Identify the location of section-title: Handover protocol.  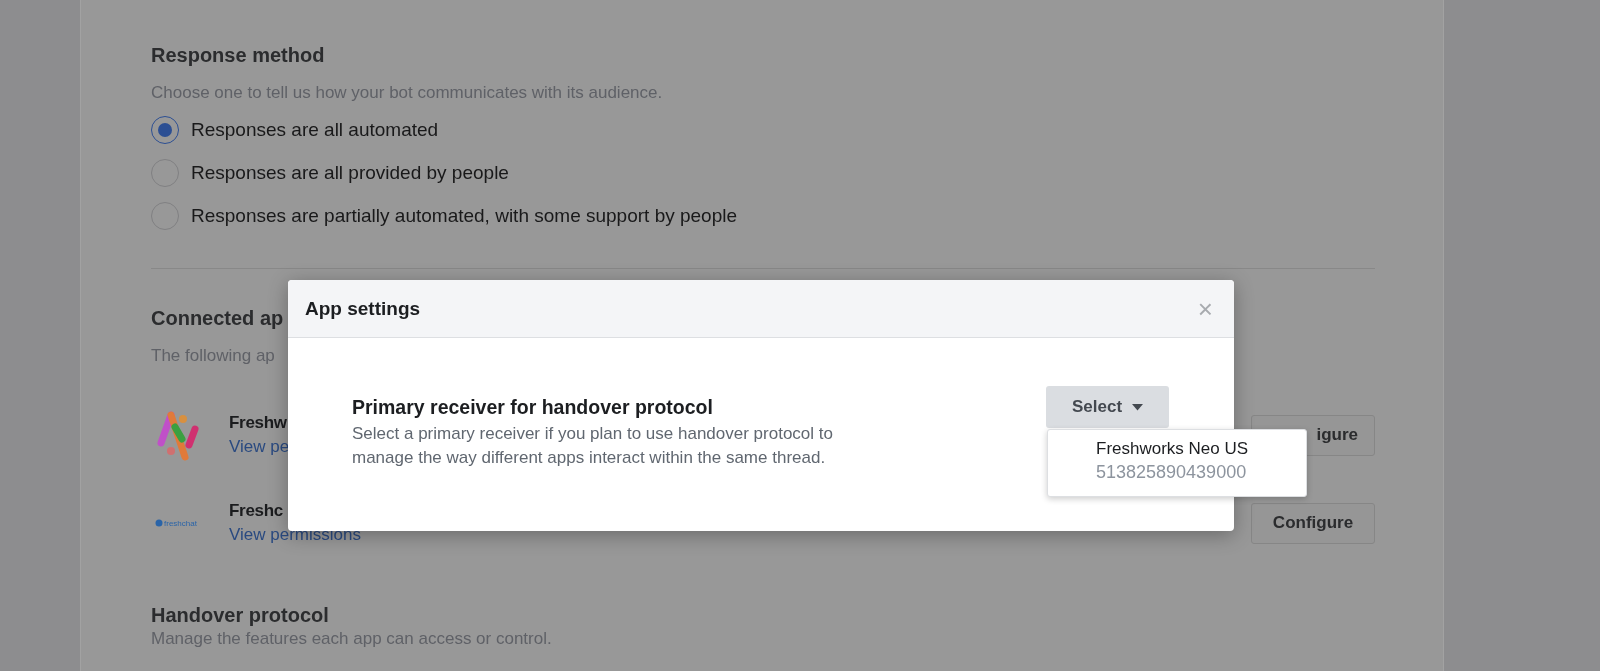
(240, 615).